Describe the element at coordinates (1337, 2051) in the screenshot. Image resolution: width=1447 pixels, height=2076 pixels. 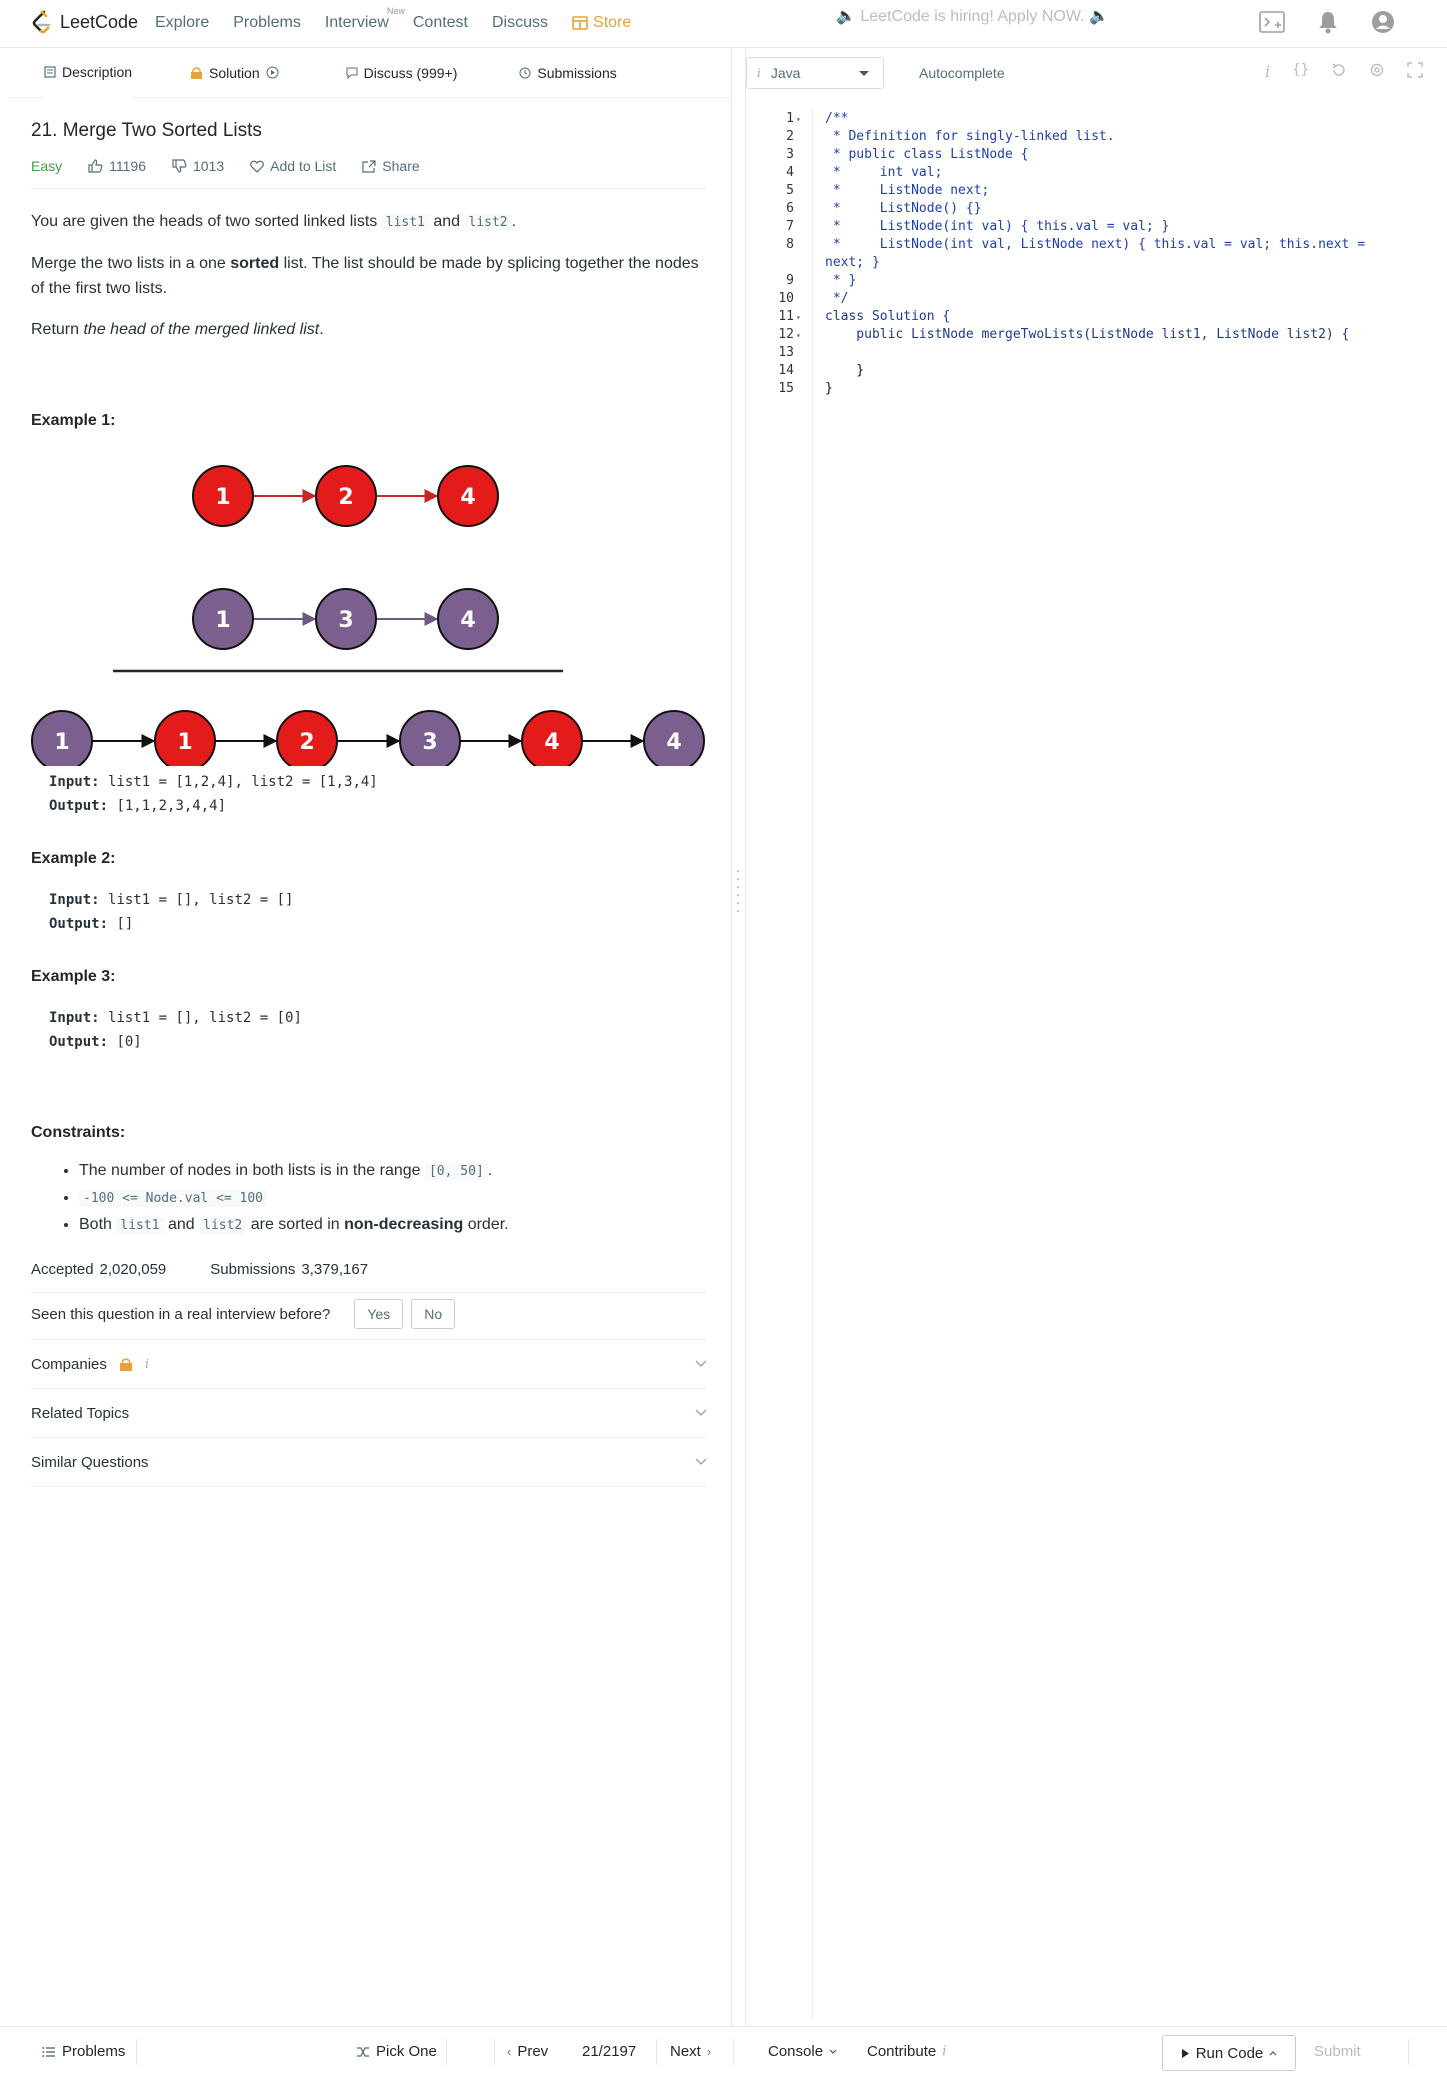
I see `submit-button: Submit` at that location.